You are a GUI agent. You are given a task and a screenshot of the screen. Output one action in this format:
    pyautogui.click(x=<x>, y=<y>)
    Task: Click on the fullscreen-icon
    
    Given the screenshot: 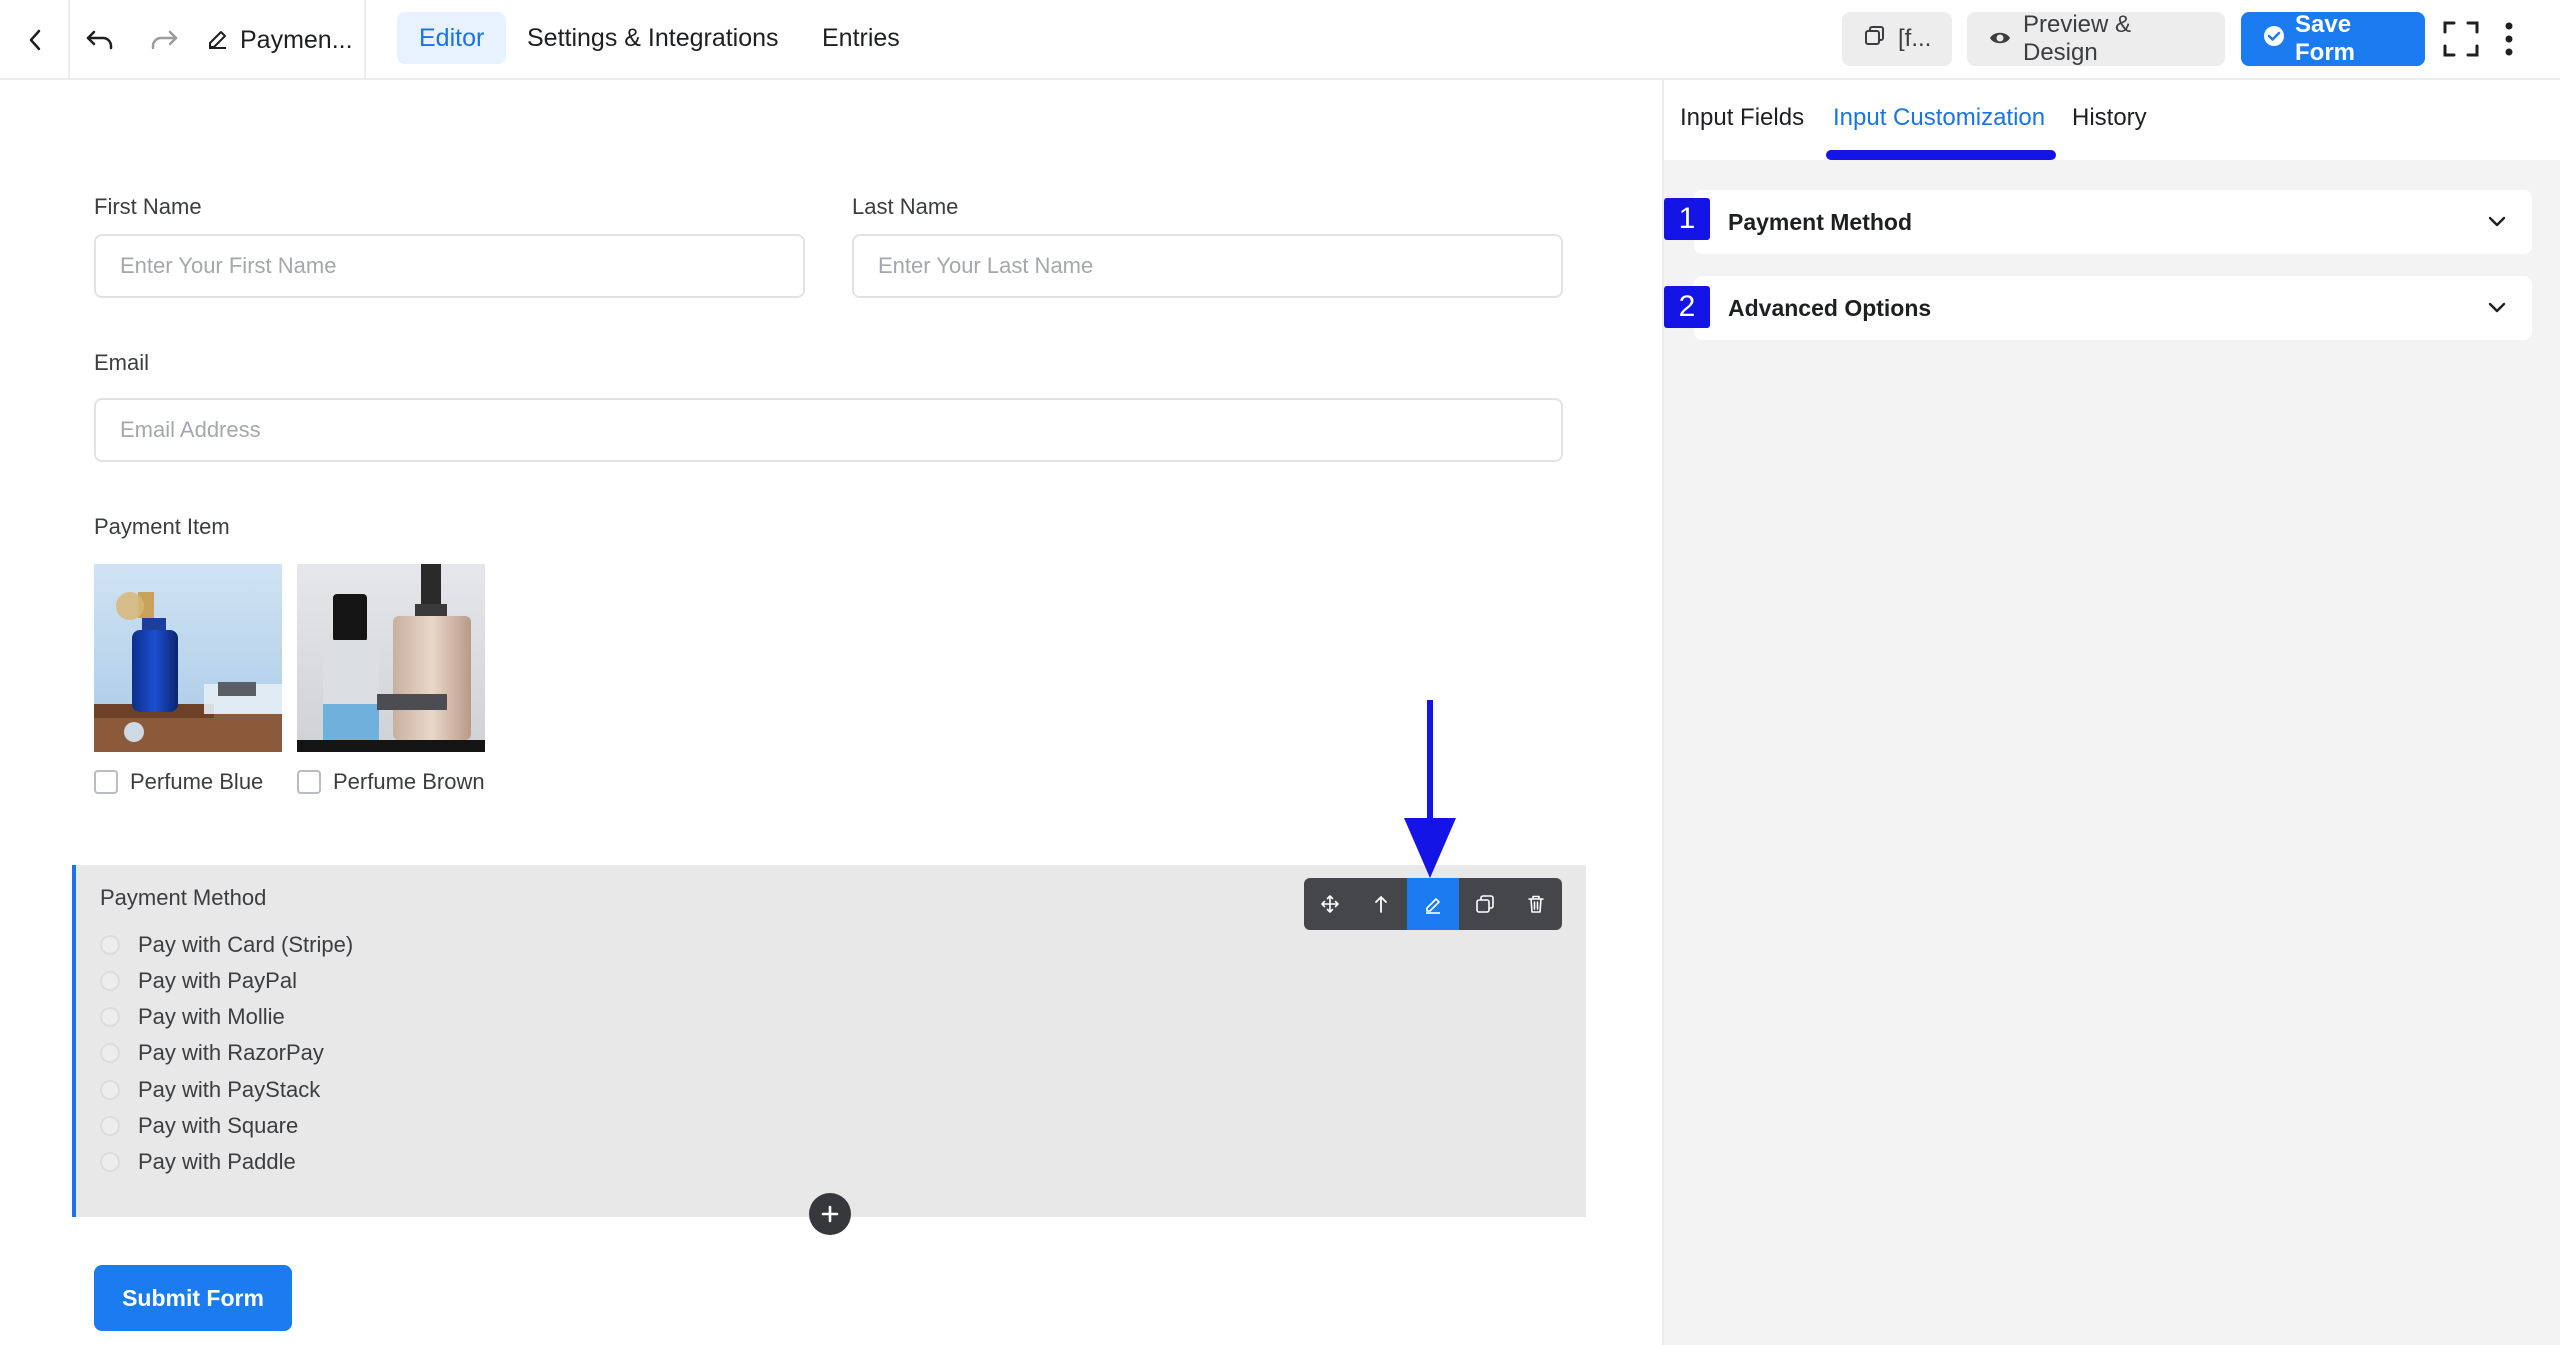 What is the action you would take?
    pyautogui.click(x=2461, y=39)
    